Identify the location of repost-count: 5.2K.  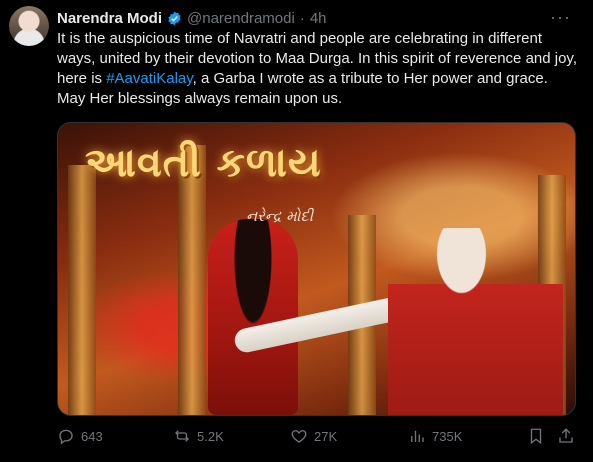
(210, 436).